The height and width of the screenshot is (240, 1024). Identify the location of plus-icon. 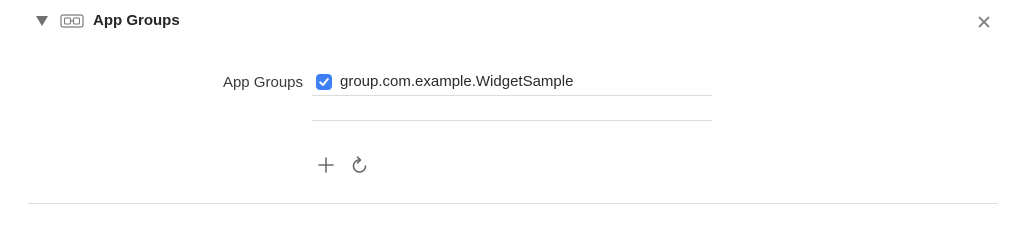
(326, 165).